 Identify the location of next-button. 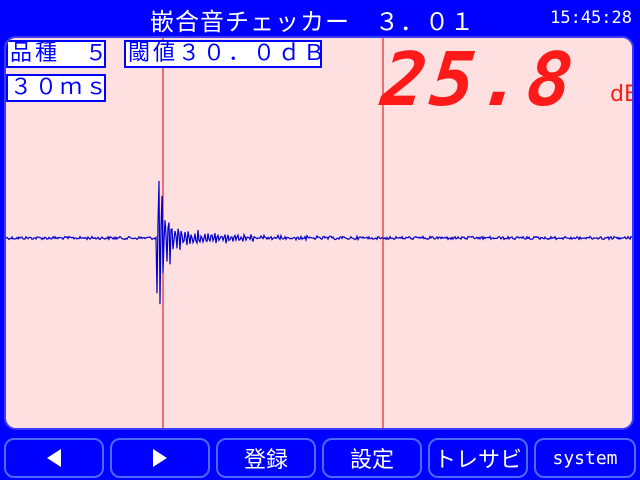
(160, 458).